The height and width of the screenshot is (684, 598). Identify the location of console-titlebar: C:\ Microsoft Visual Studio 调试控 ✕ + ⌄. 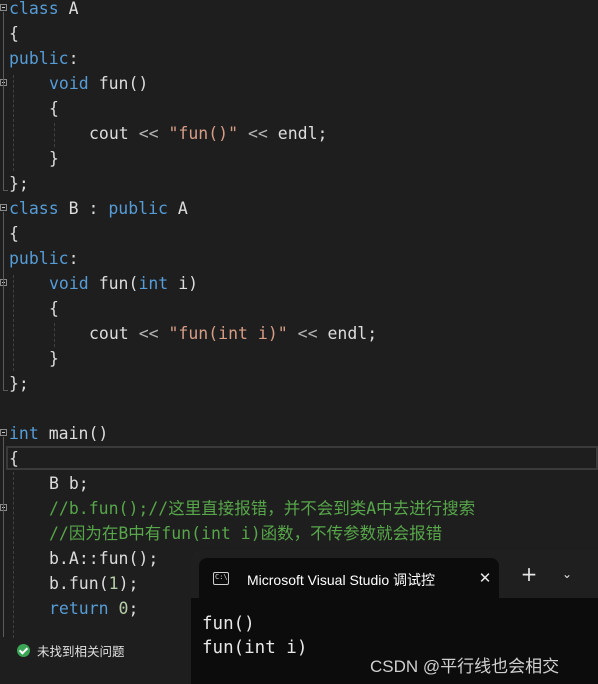
(394, 574).